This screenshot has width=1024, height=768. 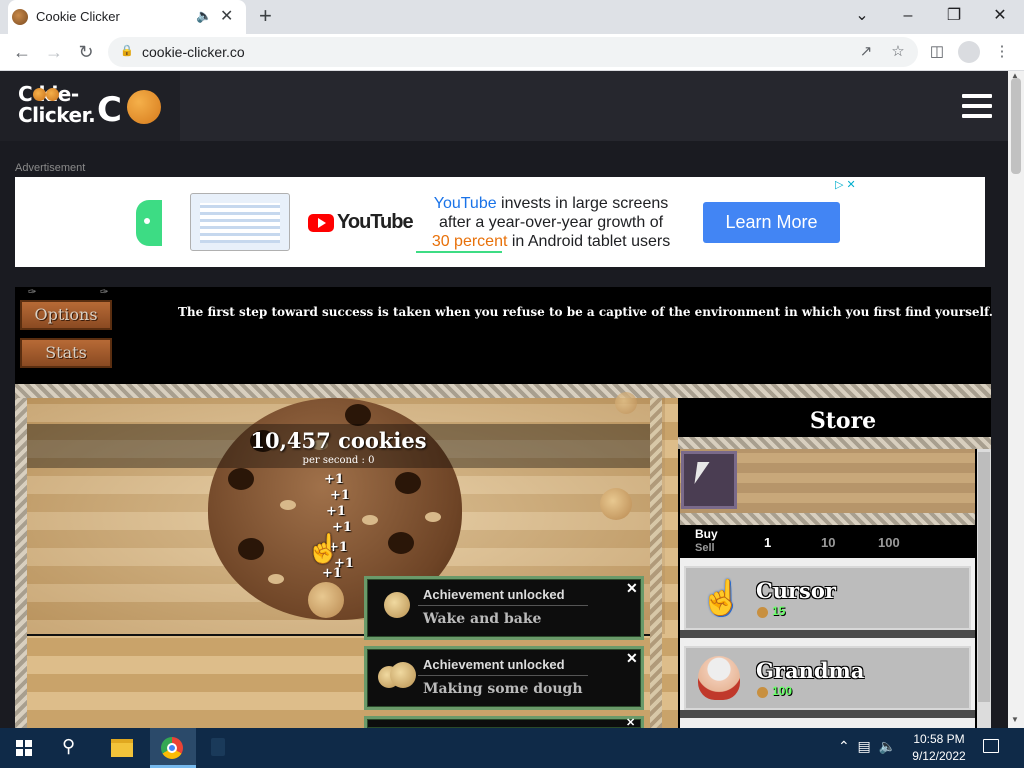 What do you see at coordinates (204, 16) in the screenshot?
I see `speaker-icon: 🔈` at bounding box center [204, 16].